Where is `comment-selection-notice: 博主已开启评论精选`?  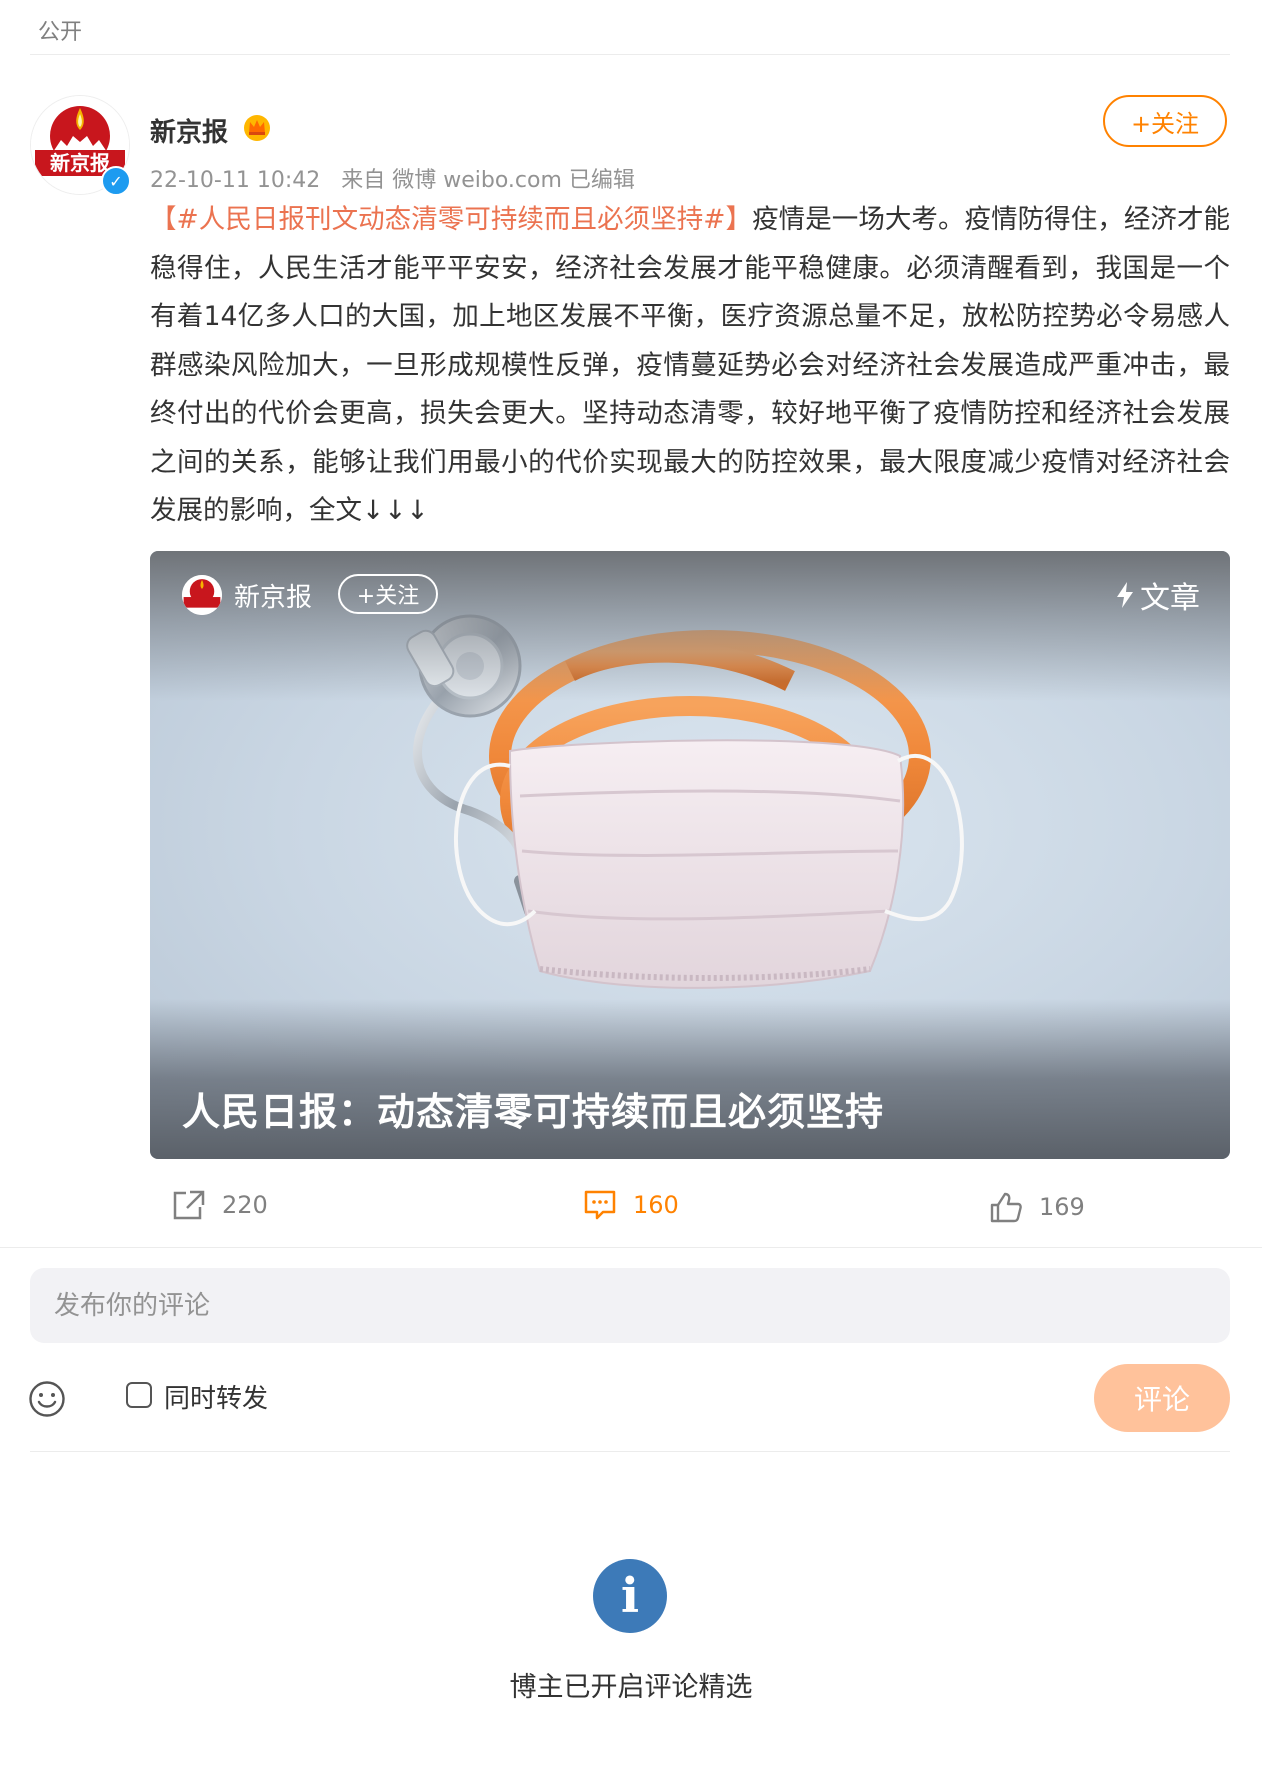 comment-selection-notice: 博主已开启评论精选 is located at coordinates (631, 1687).